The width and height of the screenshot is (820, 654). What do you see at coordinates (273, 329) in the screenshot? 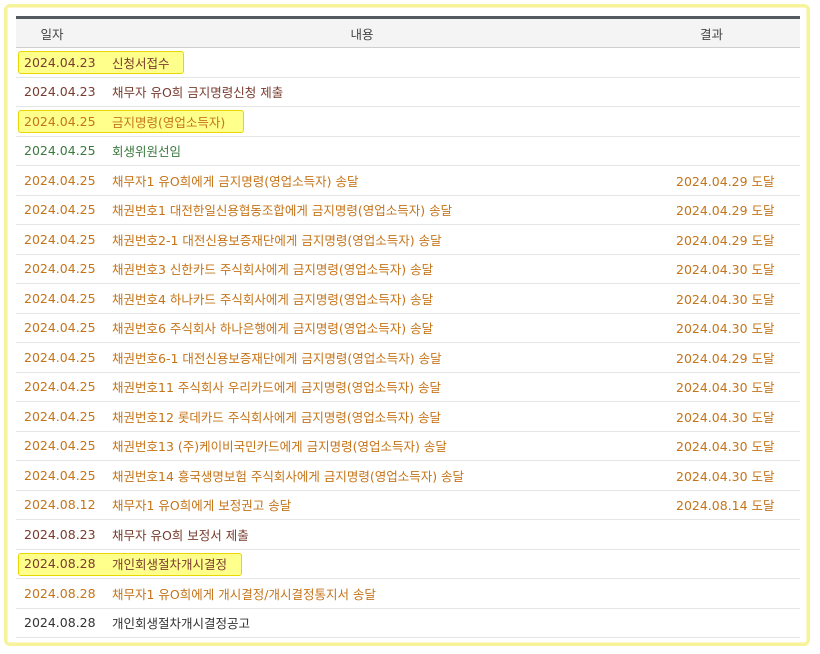
I see `row-content: 채권번호6 주식회사 하나은행에게 금지명령(영업소득자) 송달` at bounding box center [273, 329].